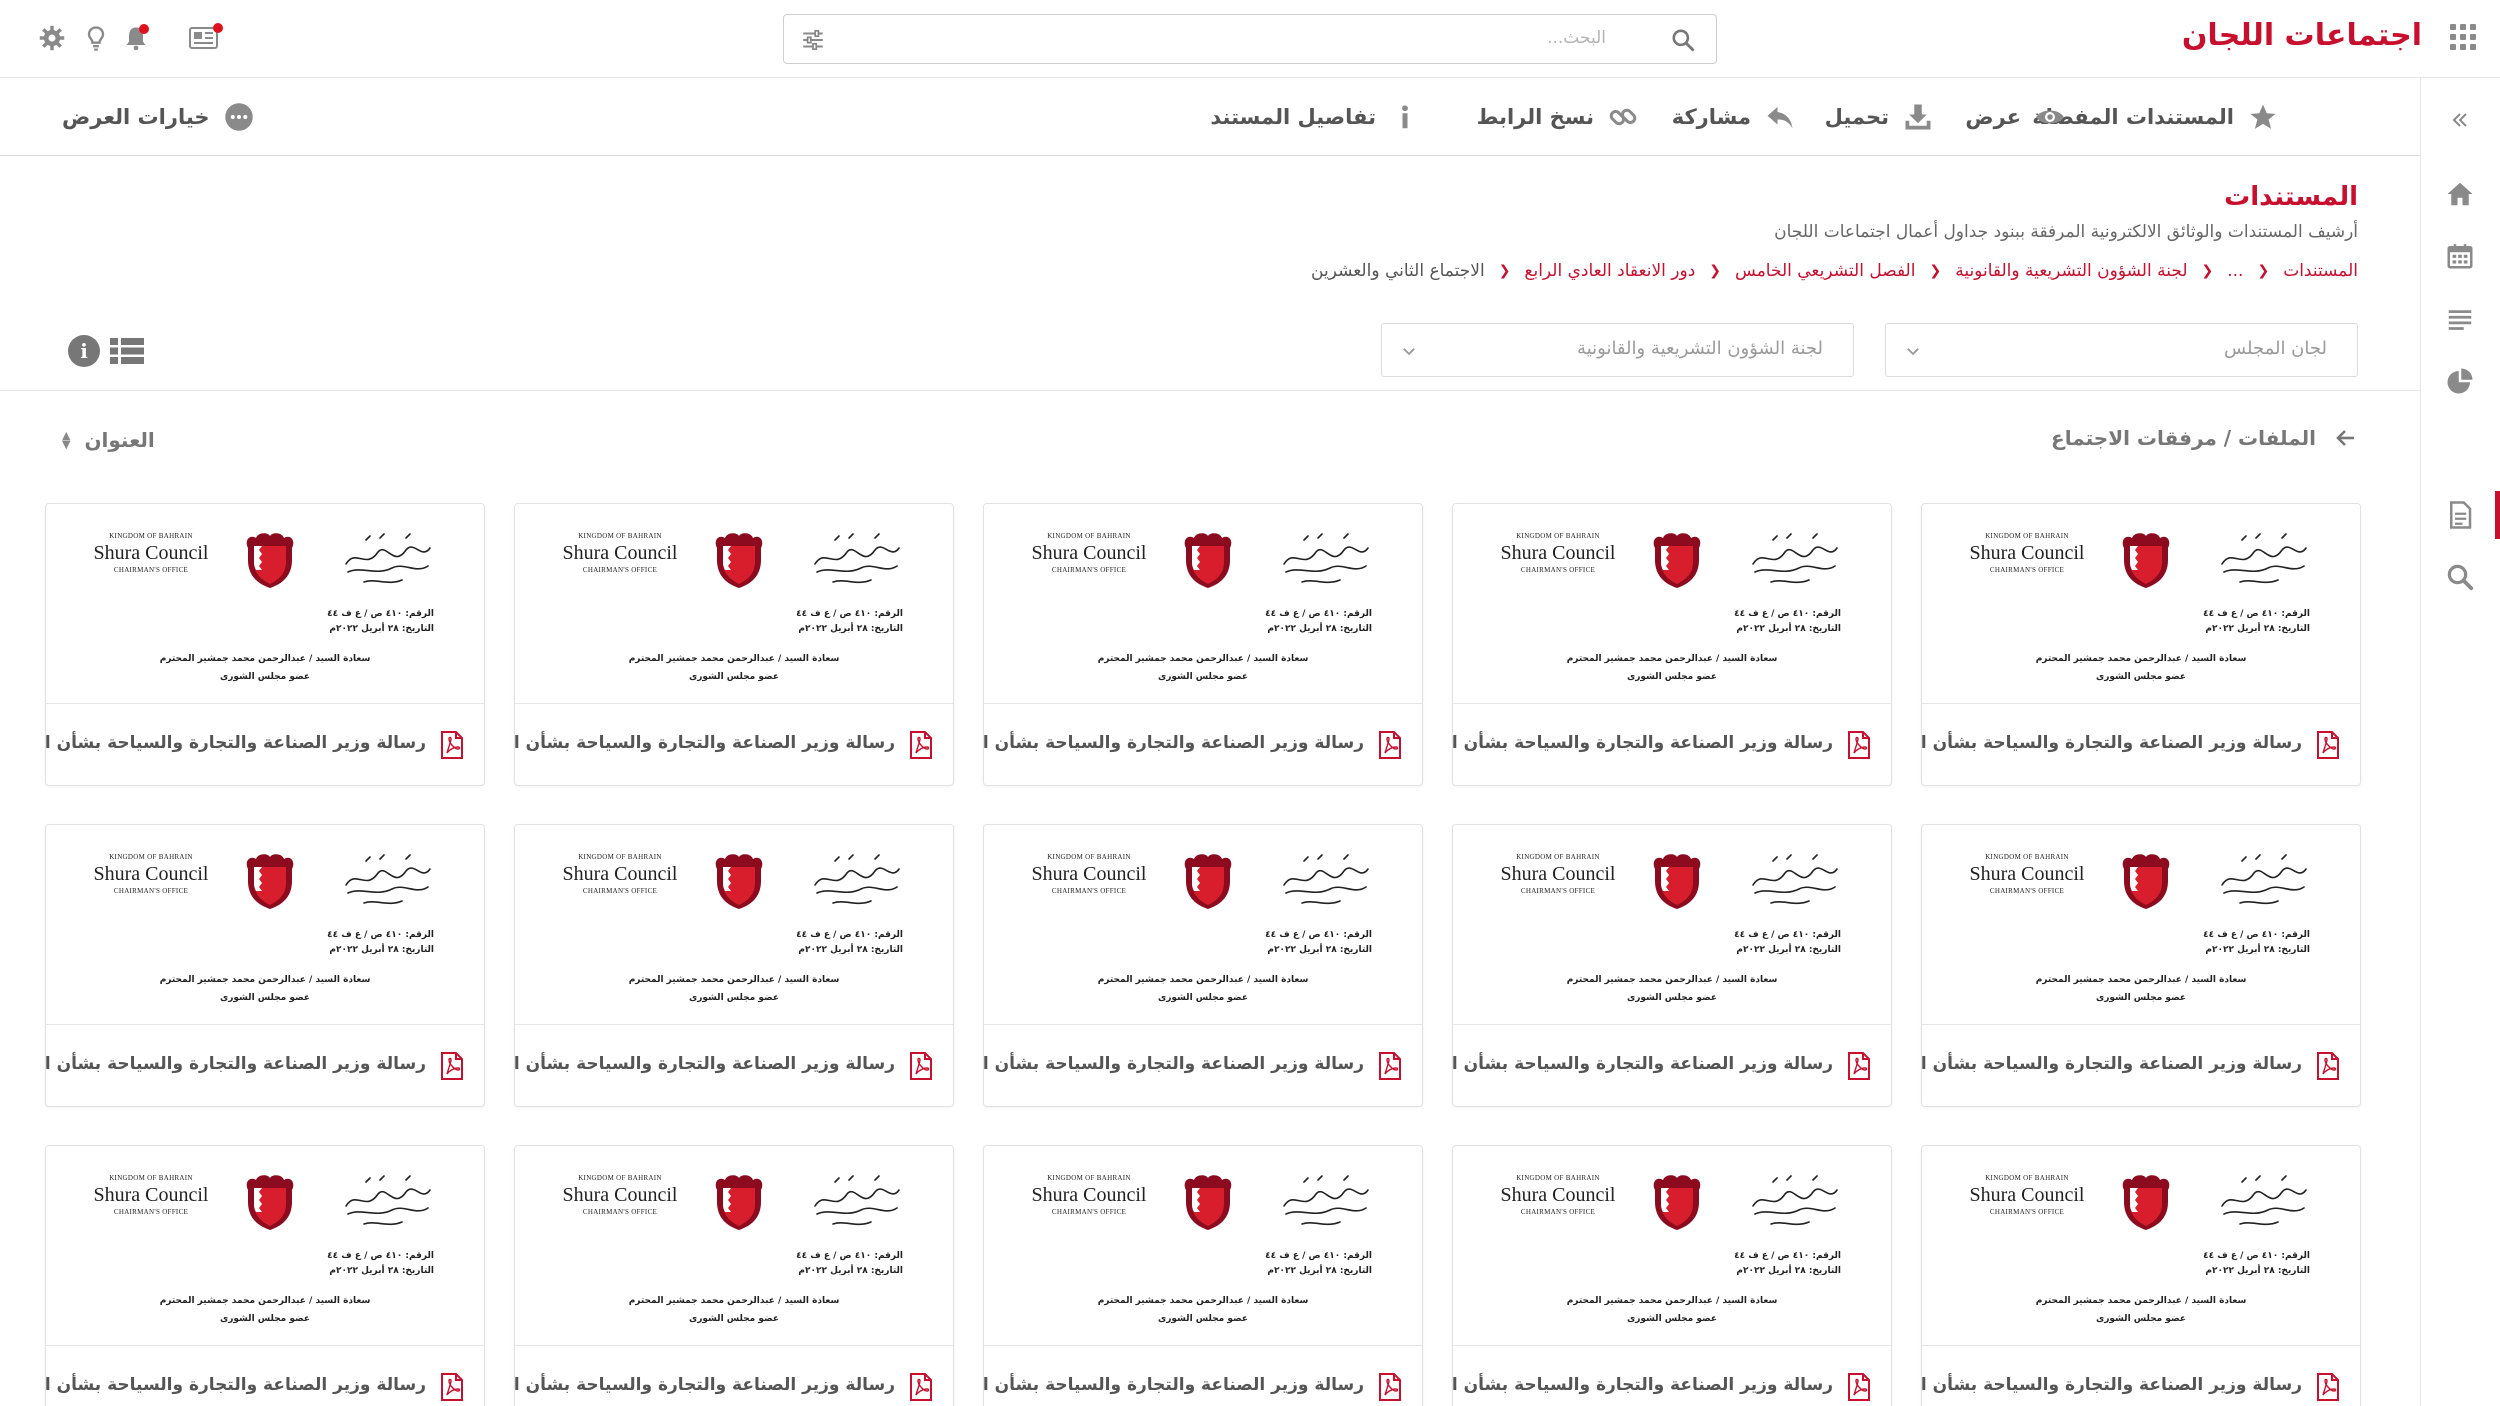 The image size is (2500, 1406). Describe the element at coordinates (119, 440) in the screenshot. I see `sort-label: العنوان` at that location.